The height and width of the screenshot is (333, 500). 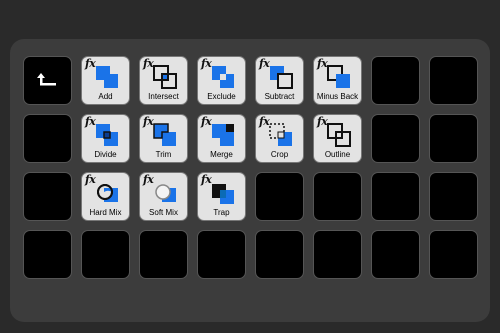 I want to click on outline-label: Outline, so click(x=337, y=154).